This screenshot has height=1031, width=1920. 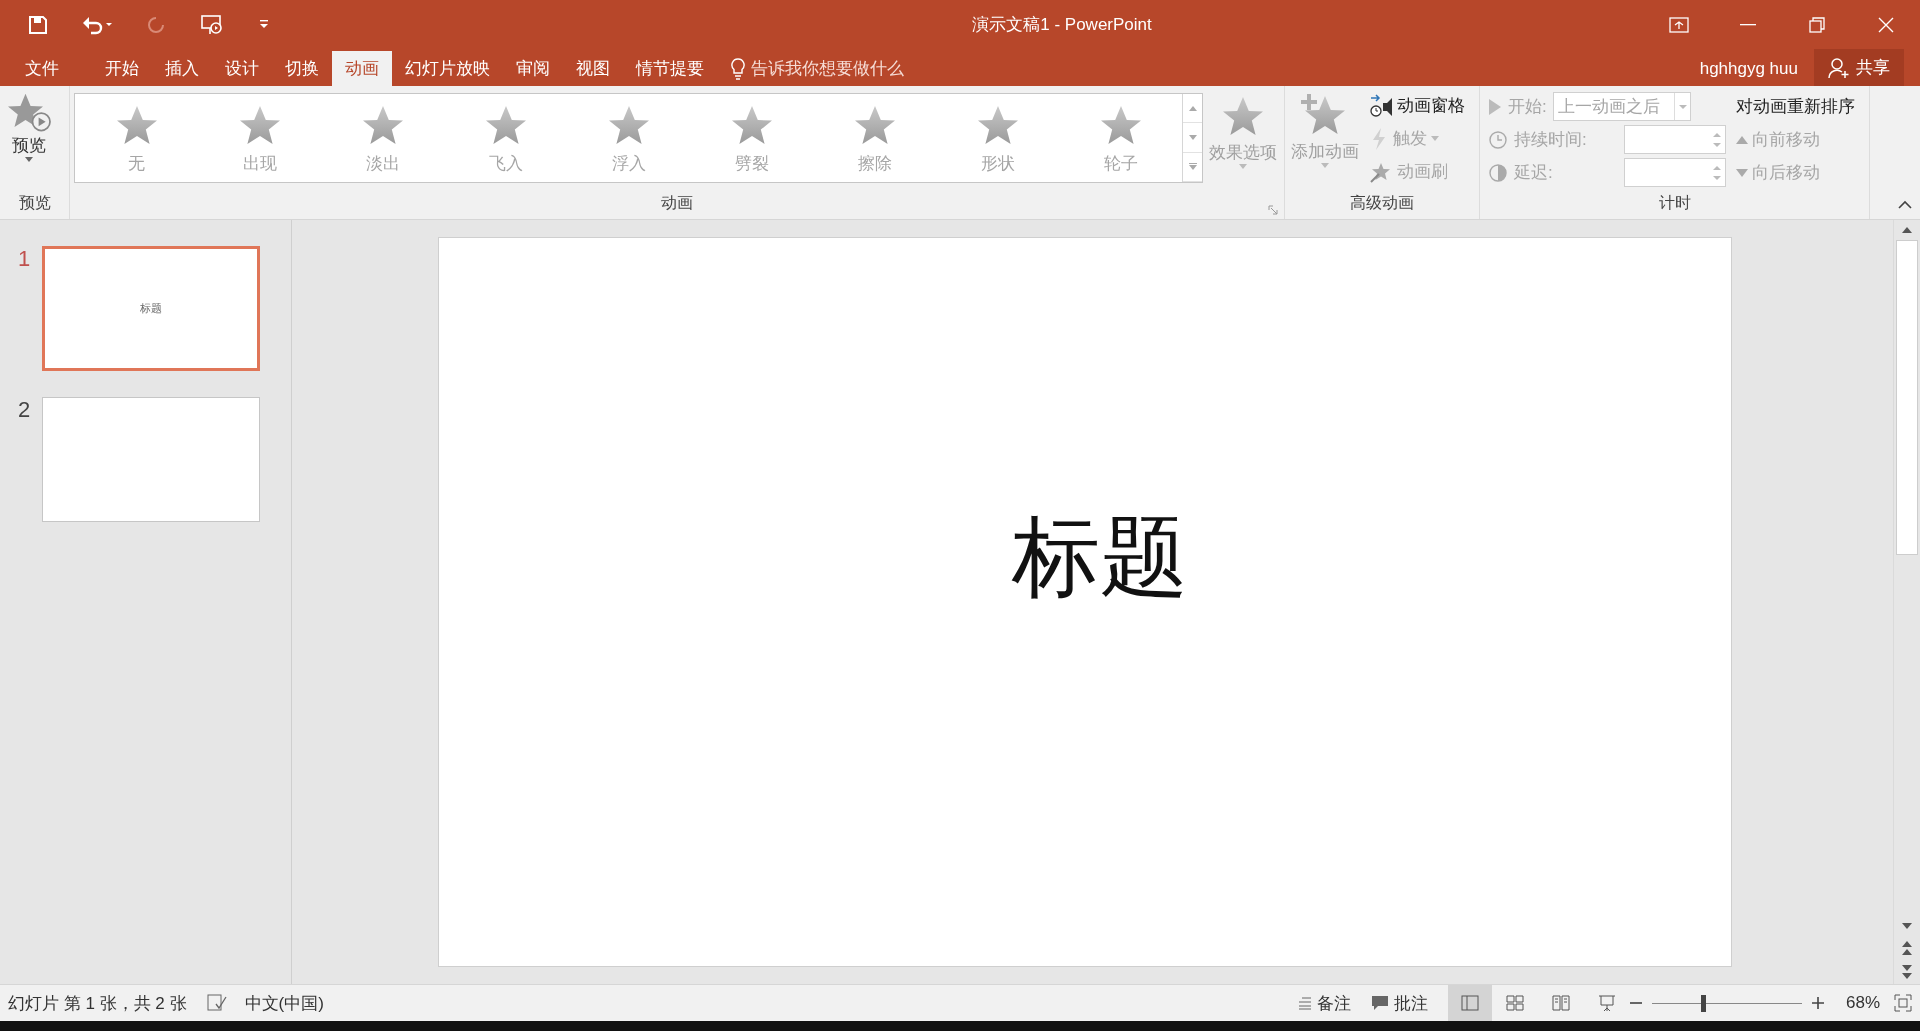 What do you see at coordinates (23, 410) in the screenshot?
I see `slide-number: 2` at bounding box center [23, 410].